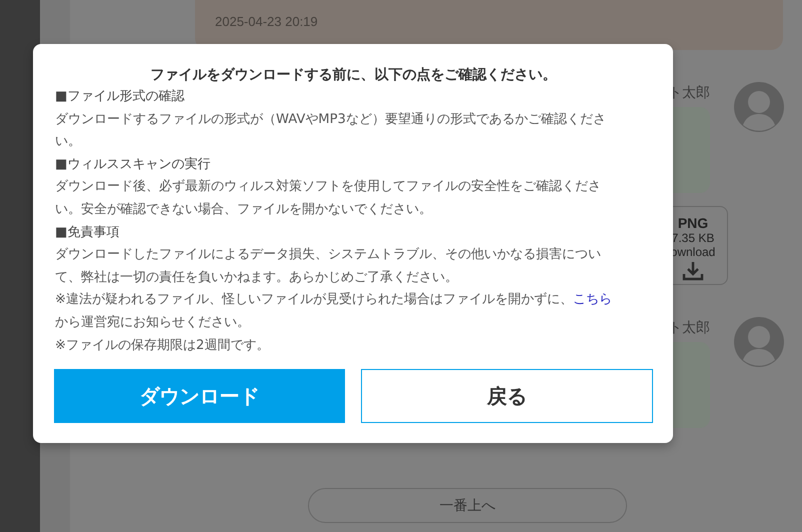  I want to click on section-text: ダウンロード後、必ず最新のウィルス対策ソフトを使用してファイルの安全性をご確認ください。安全が確認できない場合、ファイルを開かないでください。, so click(328, 198).